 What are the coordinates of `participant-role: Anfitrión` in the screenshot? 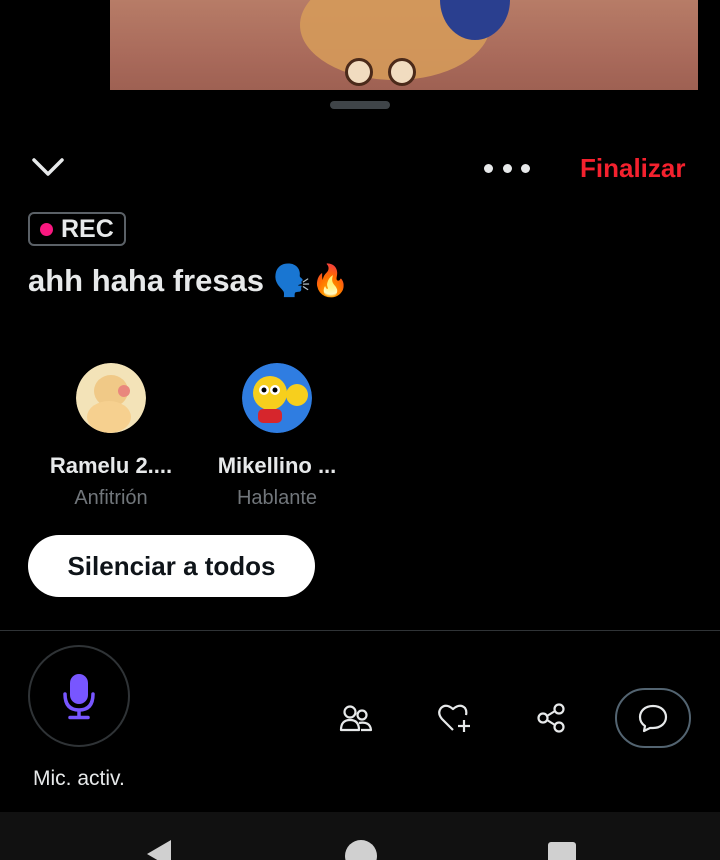 It's located at (111, 498).